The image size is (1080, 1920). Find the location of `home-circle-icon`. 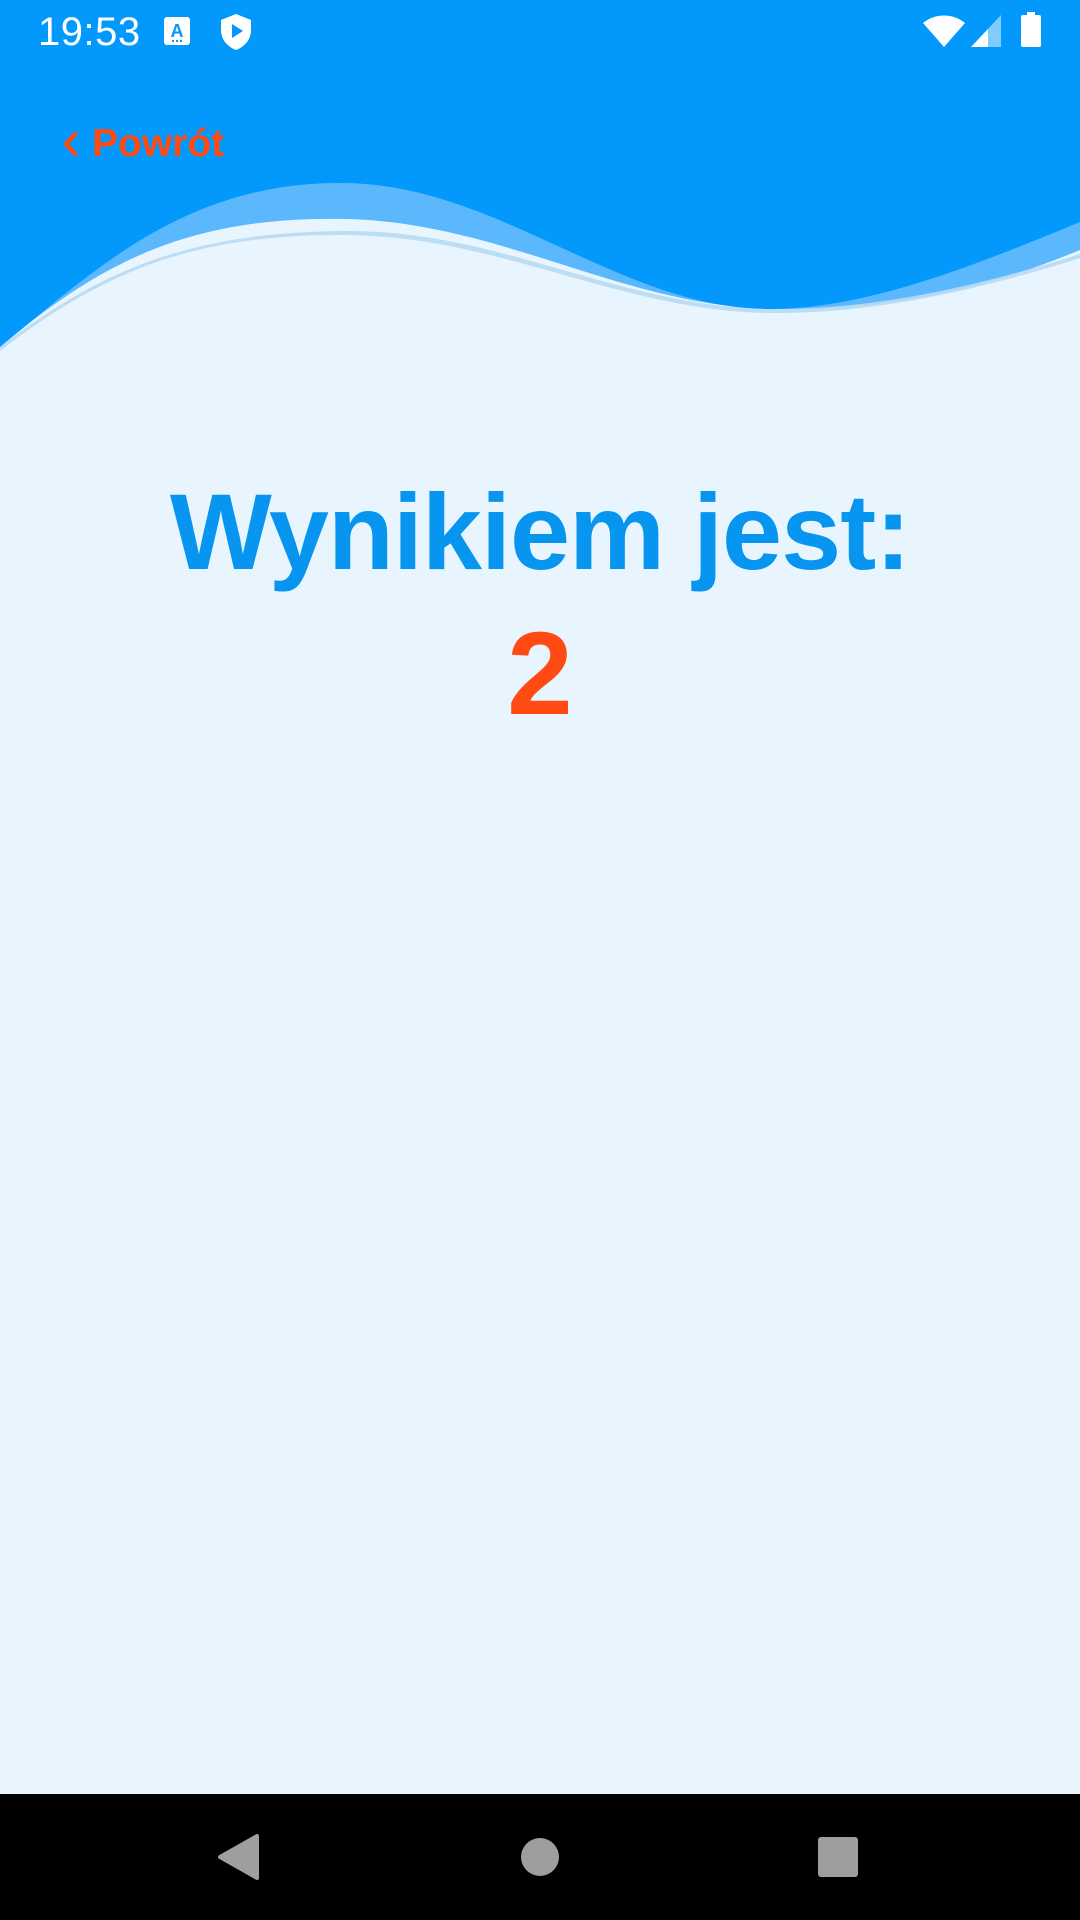

home-circle-icon is located at coordinates (540, 1857).